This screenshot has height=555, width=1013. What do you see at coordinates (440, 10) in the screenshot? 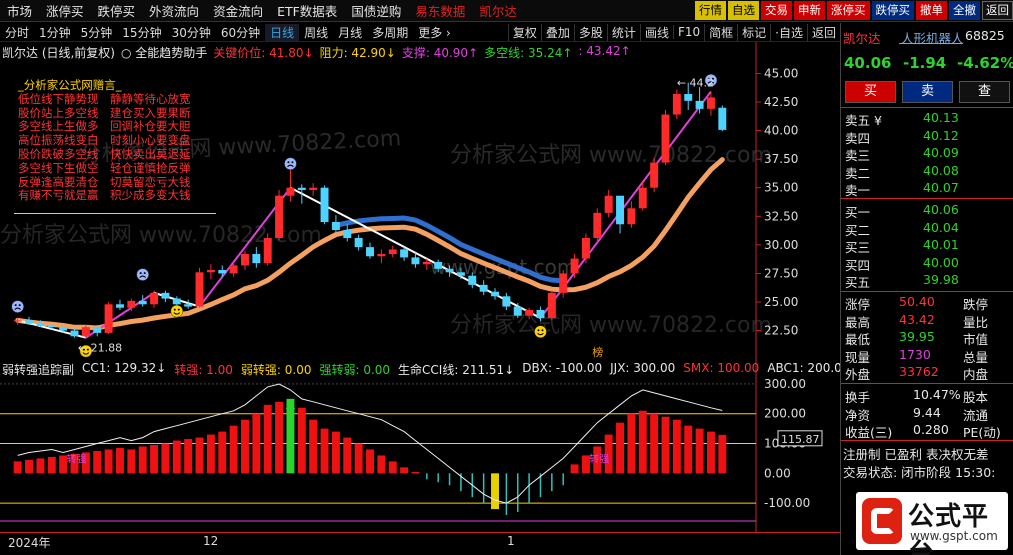
I see `menu-red-item-0: 易东数据` at bounding box center [440, 10].